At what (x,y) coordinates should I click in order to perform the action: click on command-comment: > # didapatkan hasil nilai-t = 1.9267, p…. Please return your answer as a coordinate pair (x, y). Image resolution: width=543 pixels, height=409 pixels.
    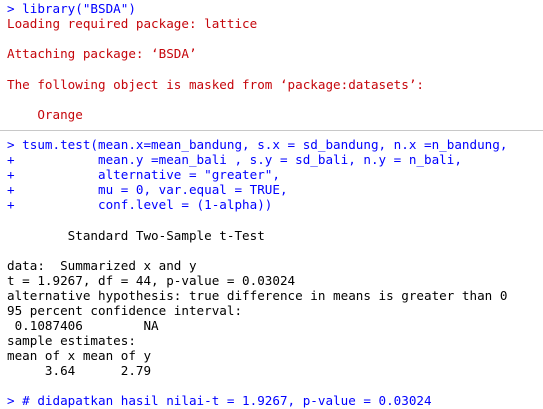
    Looking at the image, I should click on (219, 400).